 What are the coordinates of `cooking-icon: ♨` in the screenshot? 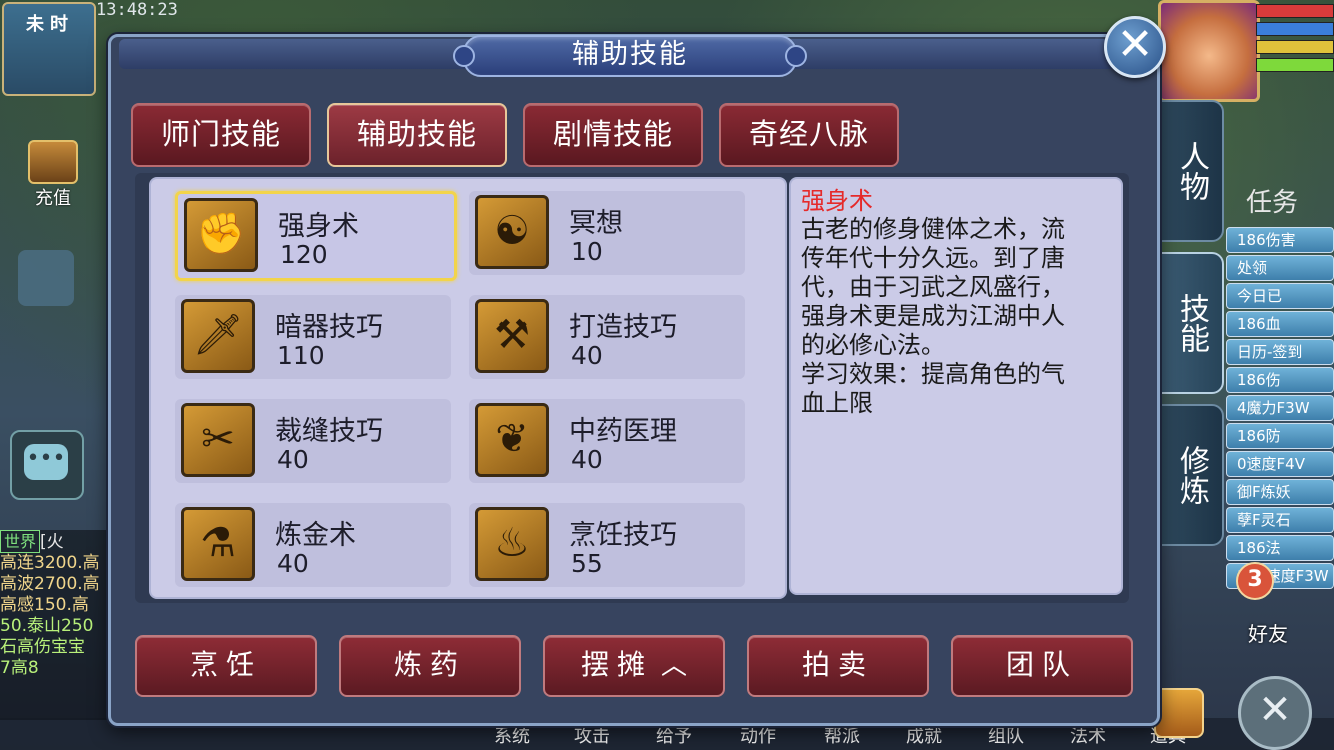 It's located at (512, 544).